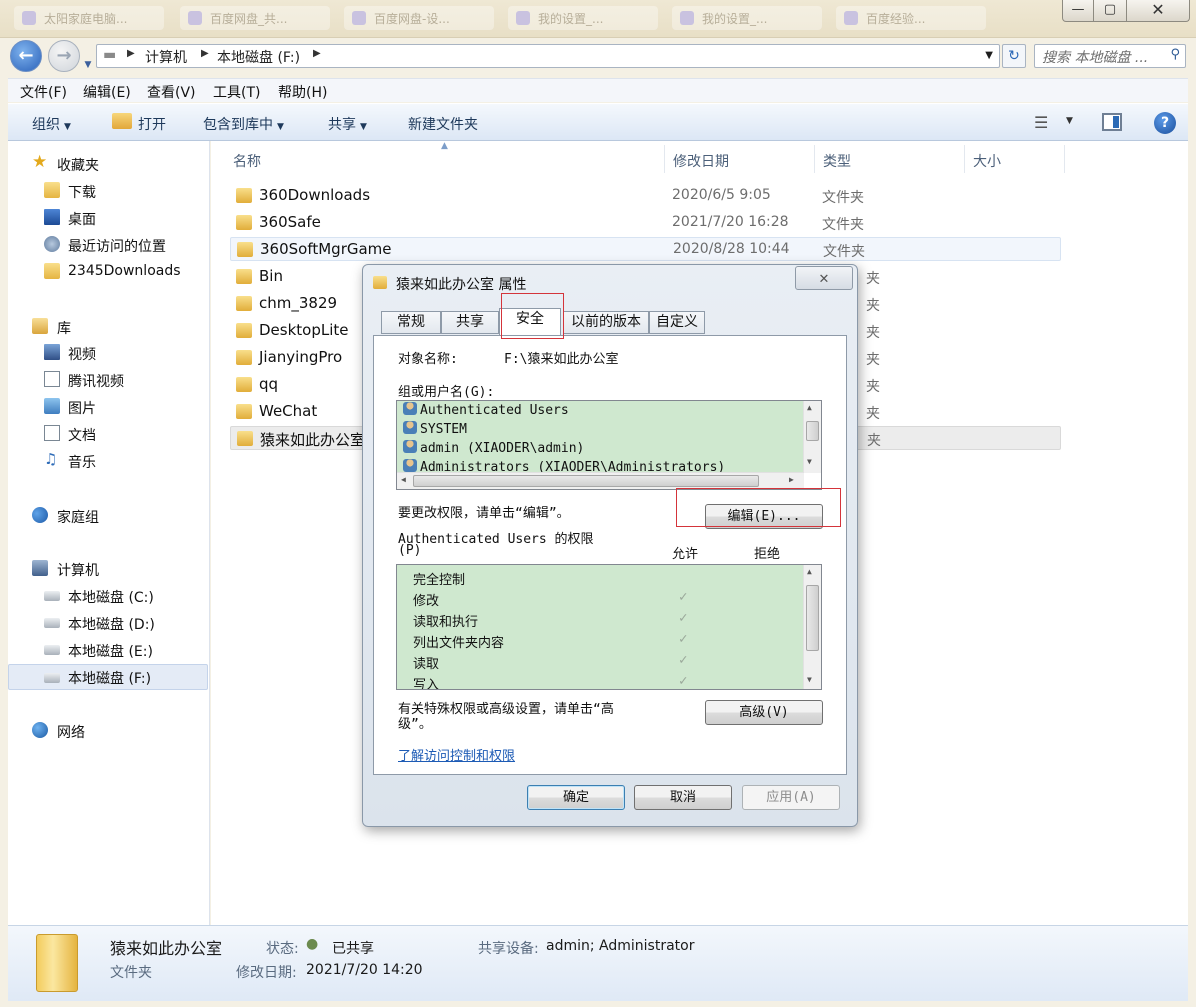 The width and height of the screenshot is (1196, 1007). What do you see at coordinates (108, 272) in the screenshot?
I see `nav-2345downloads: 2345Downloads` at bounding box center [108, 272].